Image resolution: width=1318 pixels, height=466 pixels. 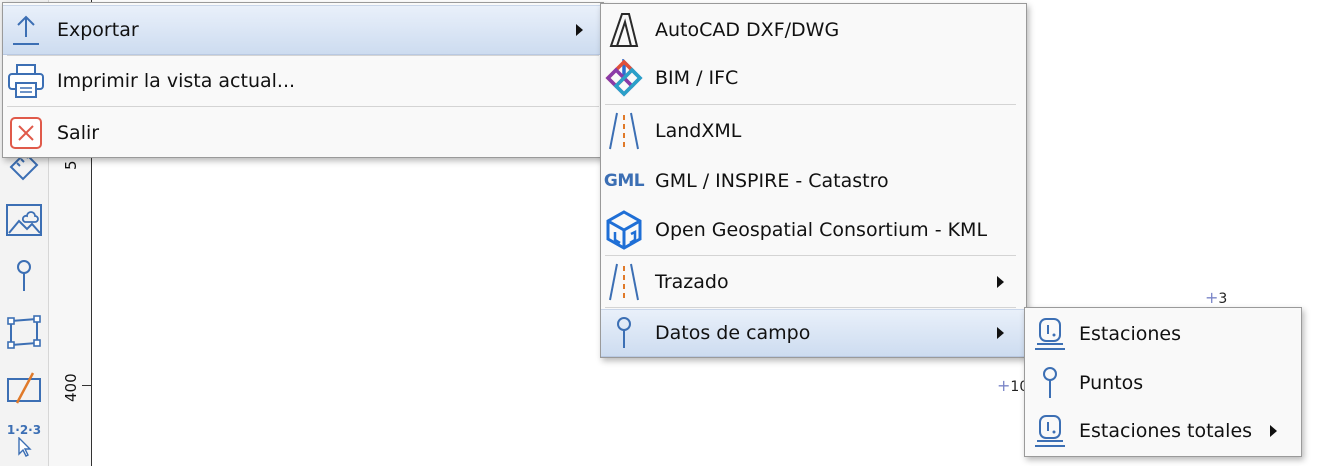 I want to click on menu-item-label: Salir, so click(x=78, y=133).